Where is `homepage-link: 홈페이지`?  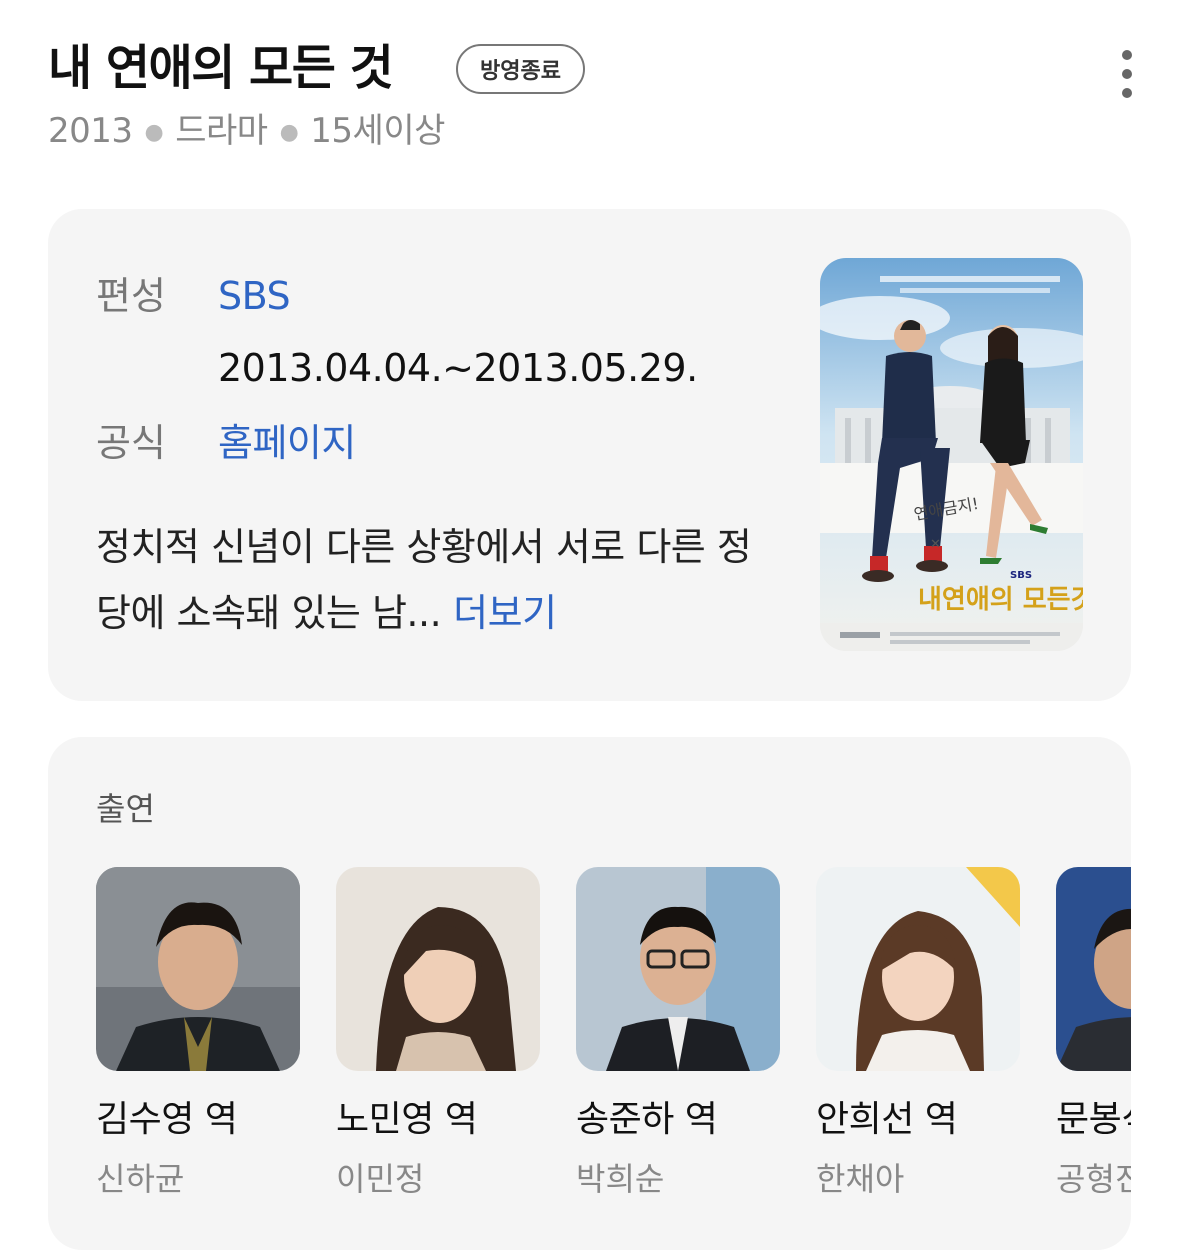
homepage-link: 홈페이지 is located at coordinates (287, 443).